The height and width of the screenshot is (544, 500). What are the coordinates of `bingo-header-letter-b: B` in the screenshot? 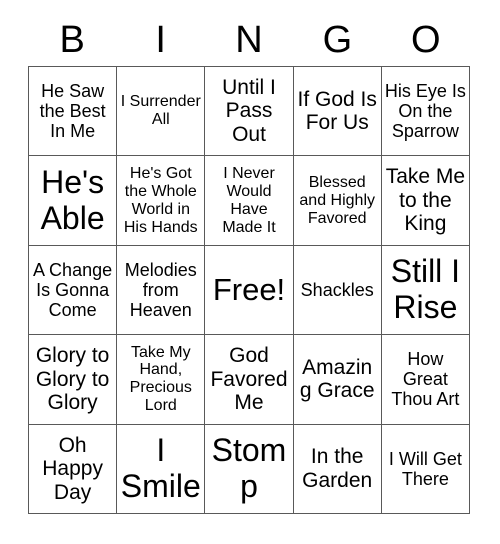 It's located at (72, 40).